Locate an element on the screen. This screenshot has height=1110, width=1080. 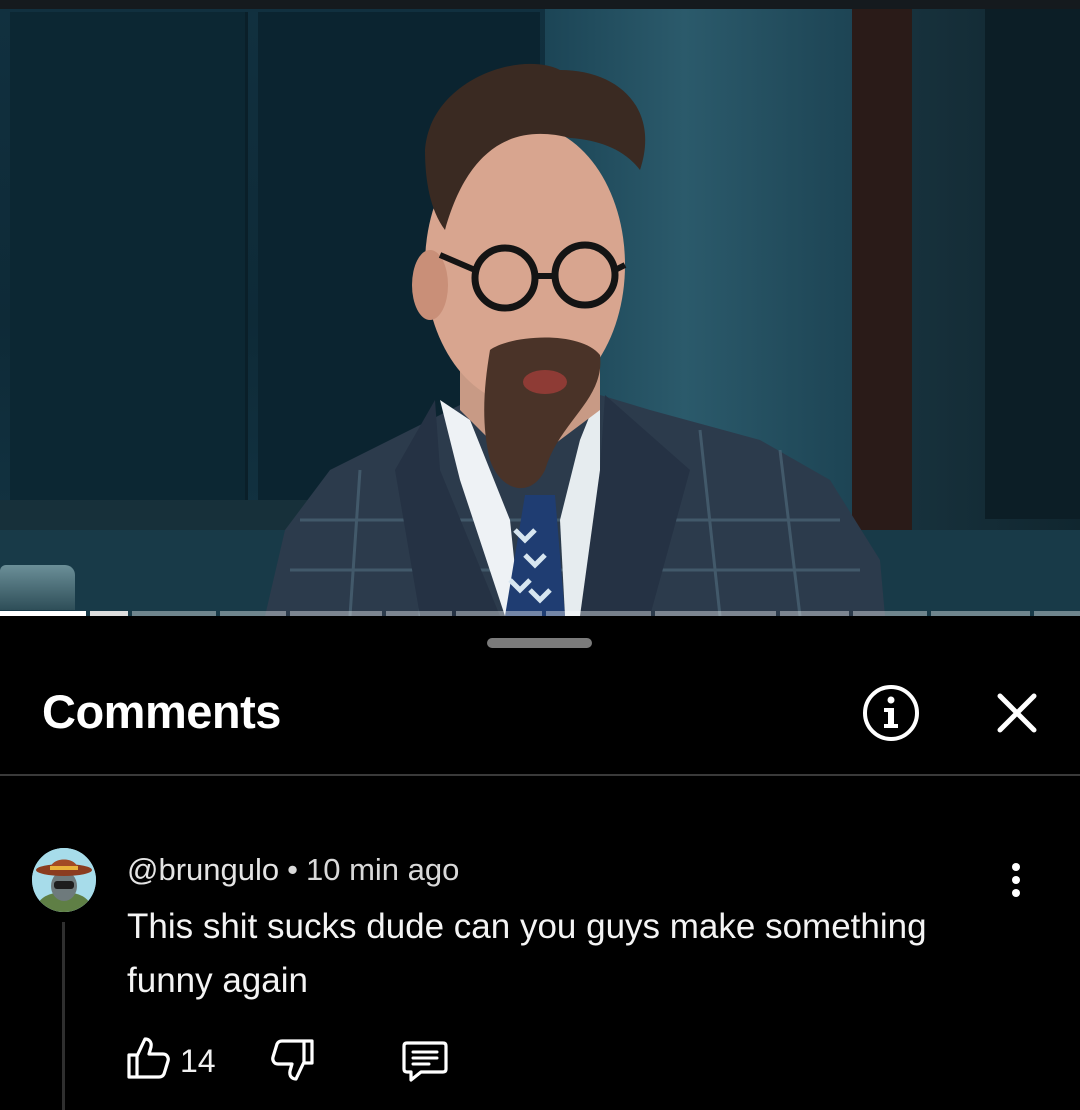
thumbs-down-icon is located at coordinates (293, 1060).